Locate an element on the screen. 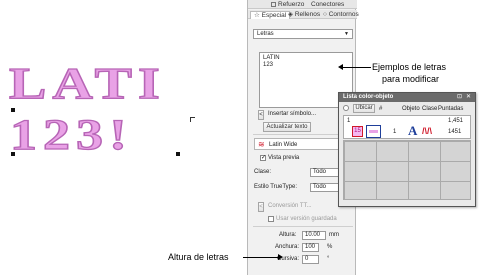 Image resolution: width=485 pixels, height=275 pixels. star-icon: ☆ is located at coordinates (258, 15).